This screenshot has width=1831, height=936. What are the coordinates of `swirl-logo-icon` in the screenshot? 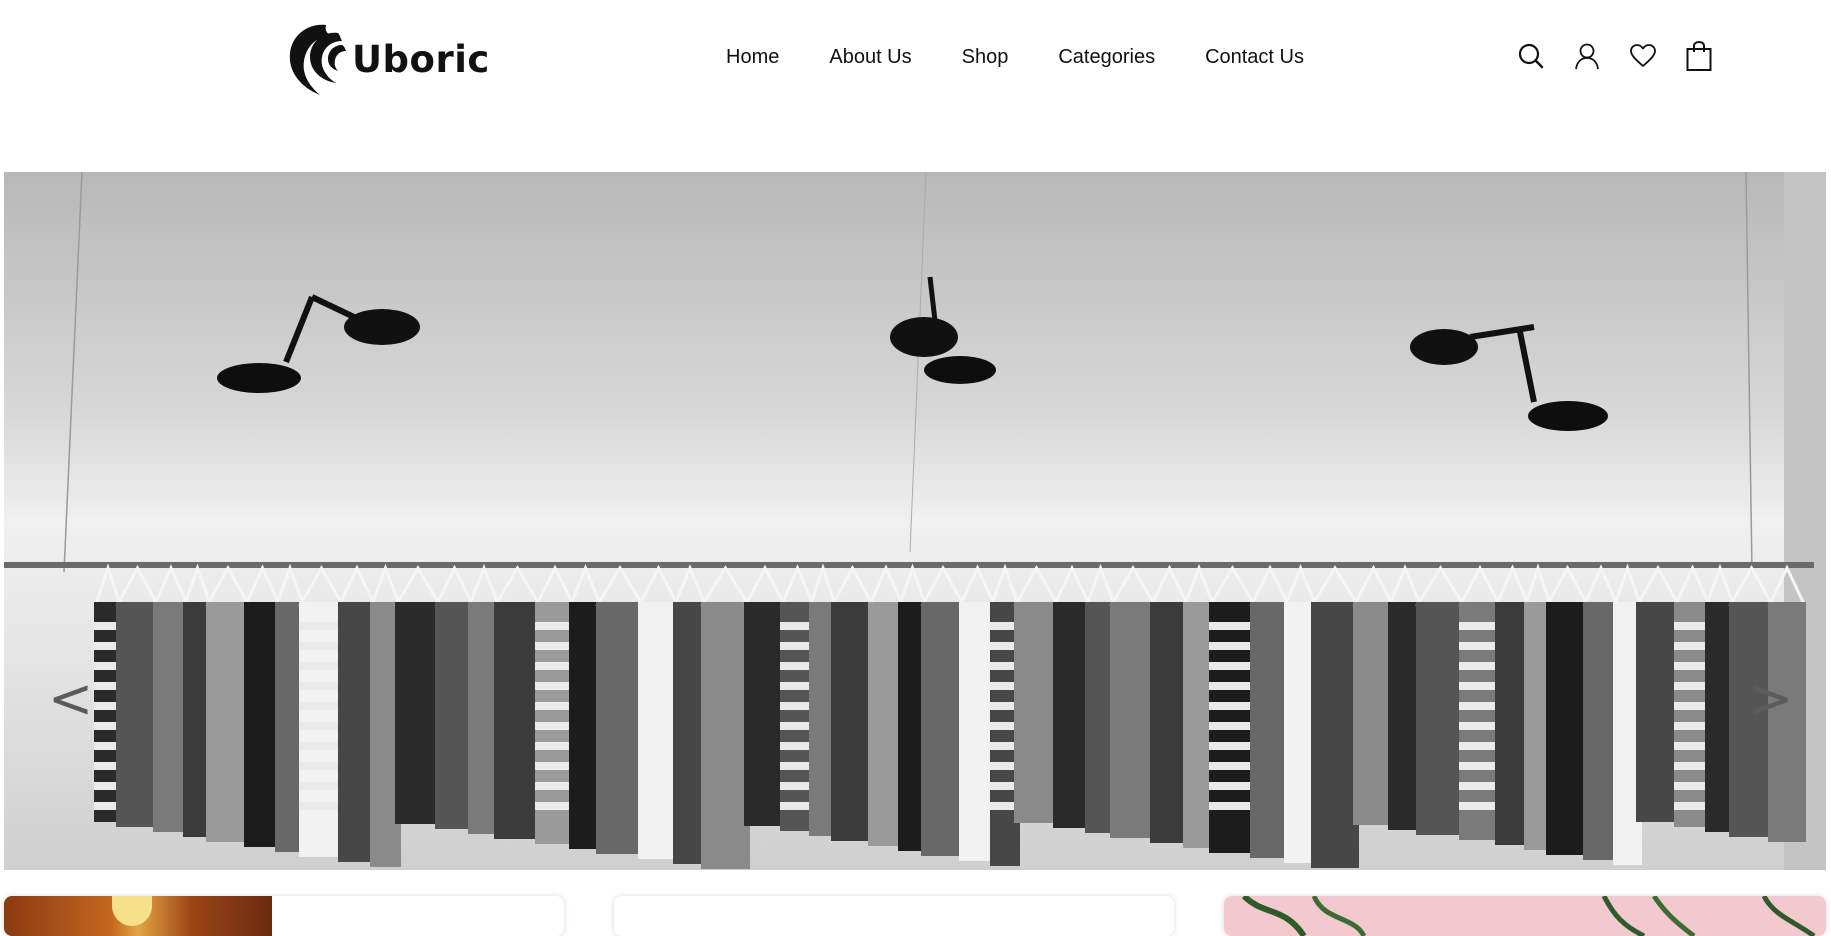 It's located at (317, 59).